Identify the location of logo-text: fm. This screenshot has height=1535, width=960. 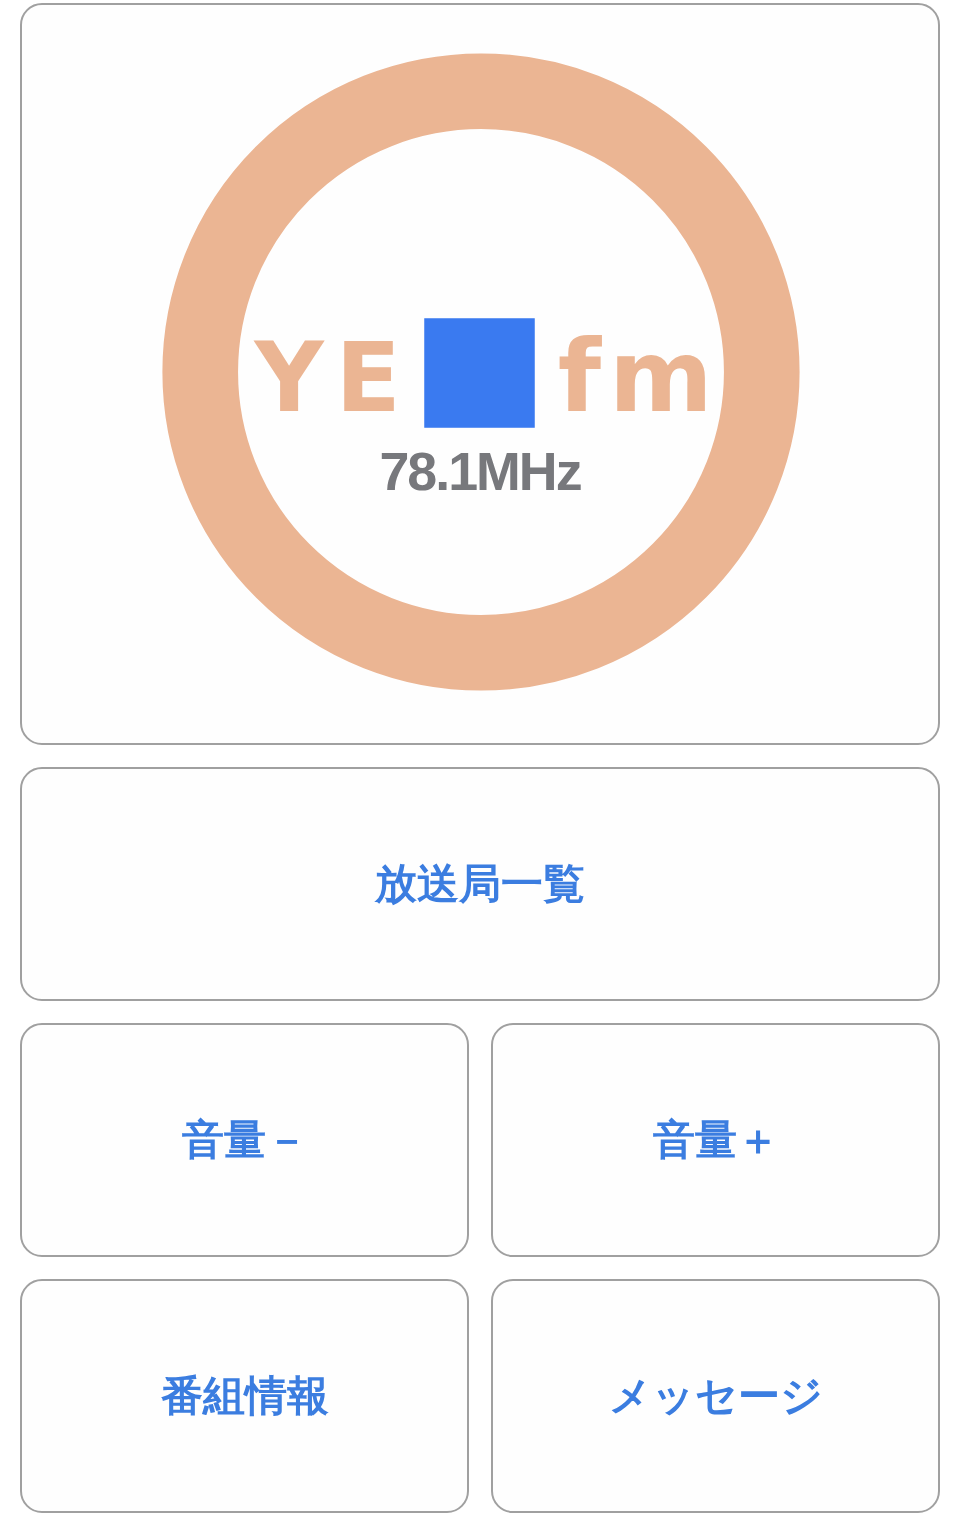
(639, 376).